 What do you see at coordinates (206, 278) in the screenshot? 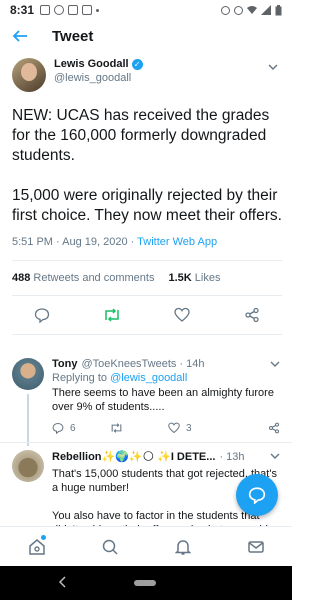
I see `likes-label: Likes` at bounding box center [206, 278].